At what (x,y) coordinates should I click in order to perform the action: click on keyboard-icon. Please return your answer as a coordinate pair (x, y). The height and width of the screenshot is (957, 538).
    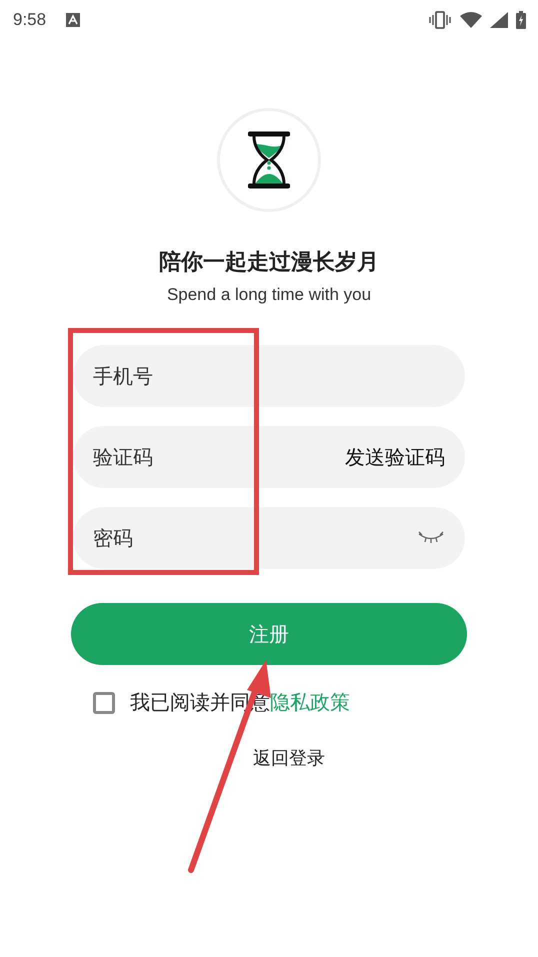
    Looking at the image, I should click on (73, 20).